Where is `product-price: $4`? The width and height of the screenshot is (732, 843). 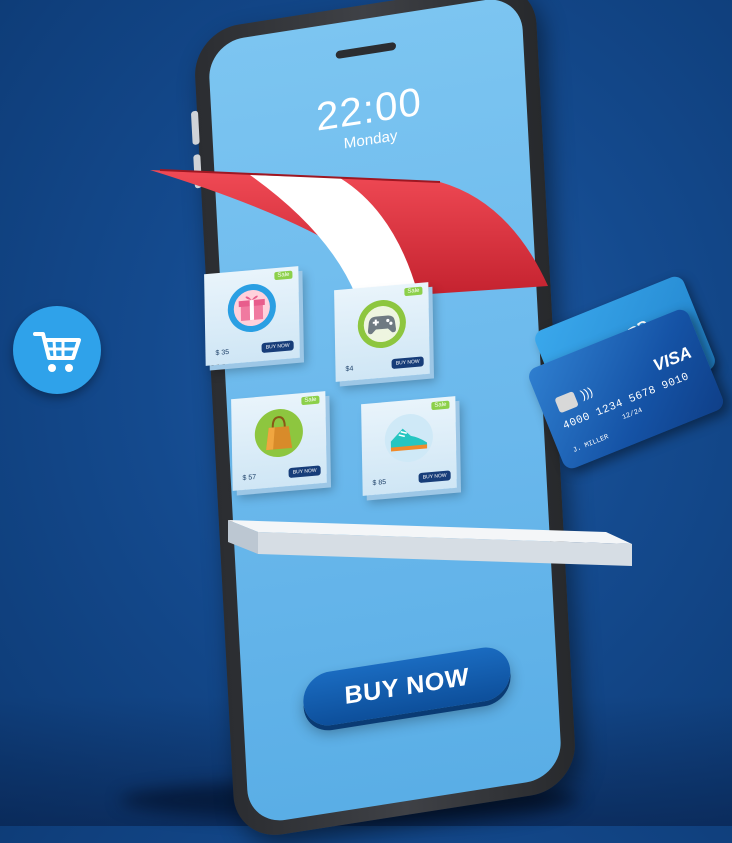 product-price: $4 is located at coordinates (349, 369).